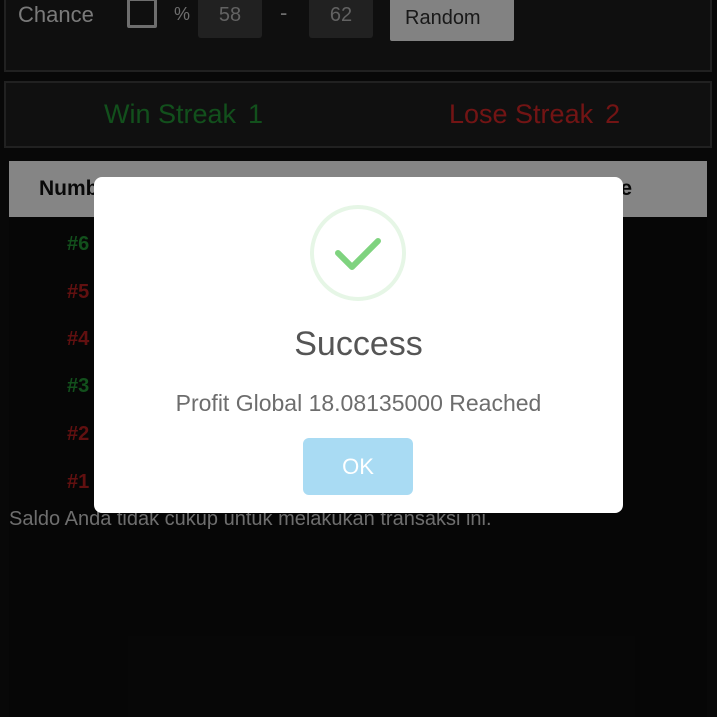  I want to click on dialog-message: Profit Global 18.08135000 Reached, so click(358, 403).